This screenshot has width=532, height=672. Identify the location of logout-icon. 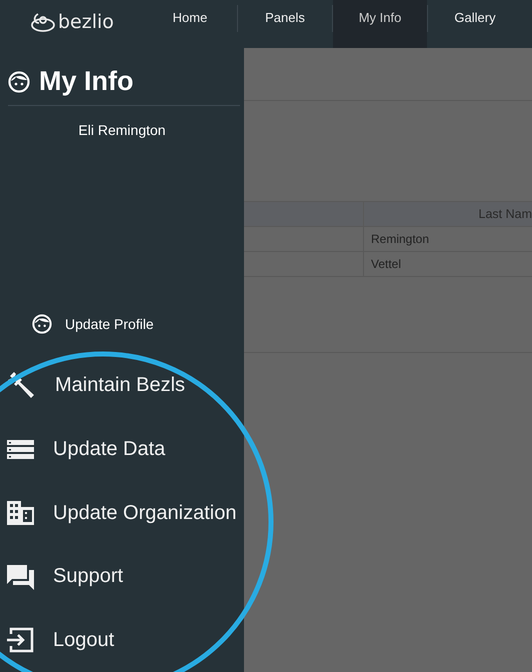
(21, 640).